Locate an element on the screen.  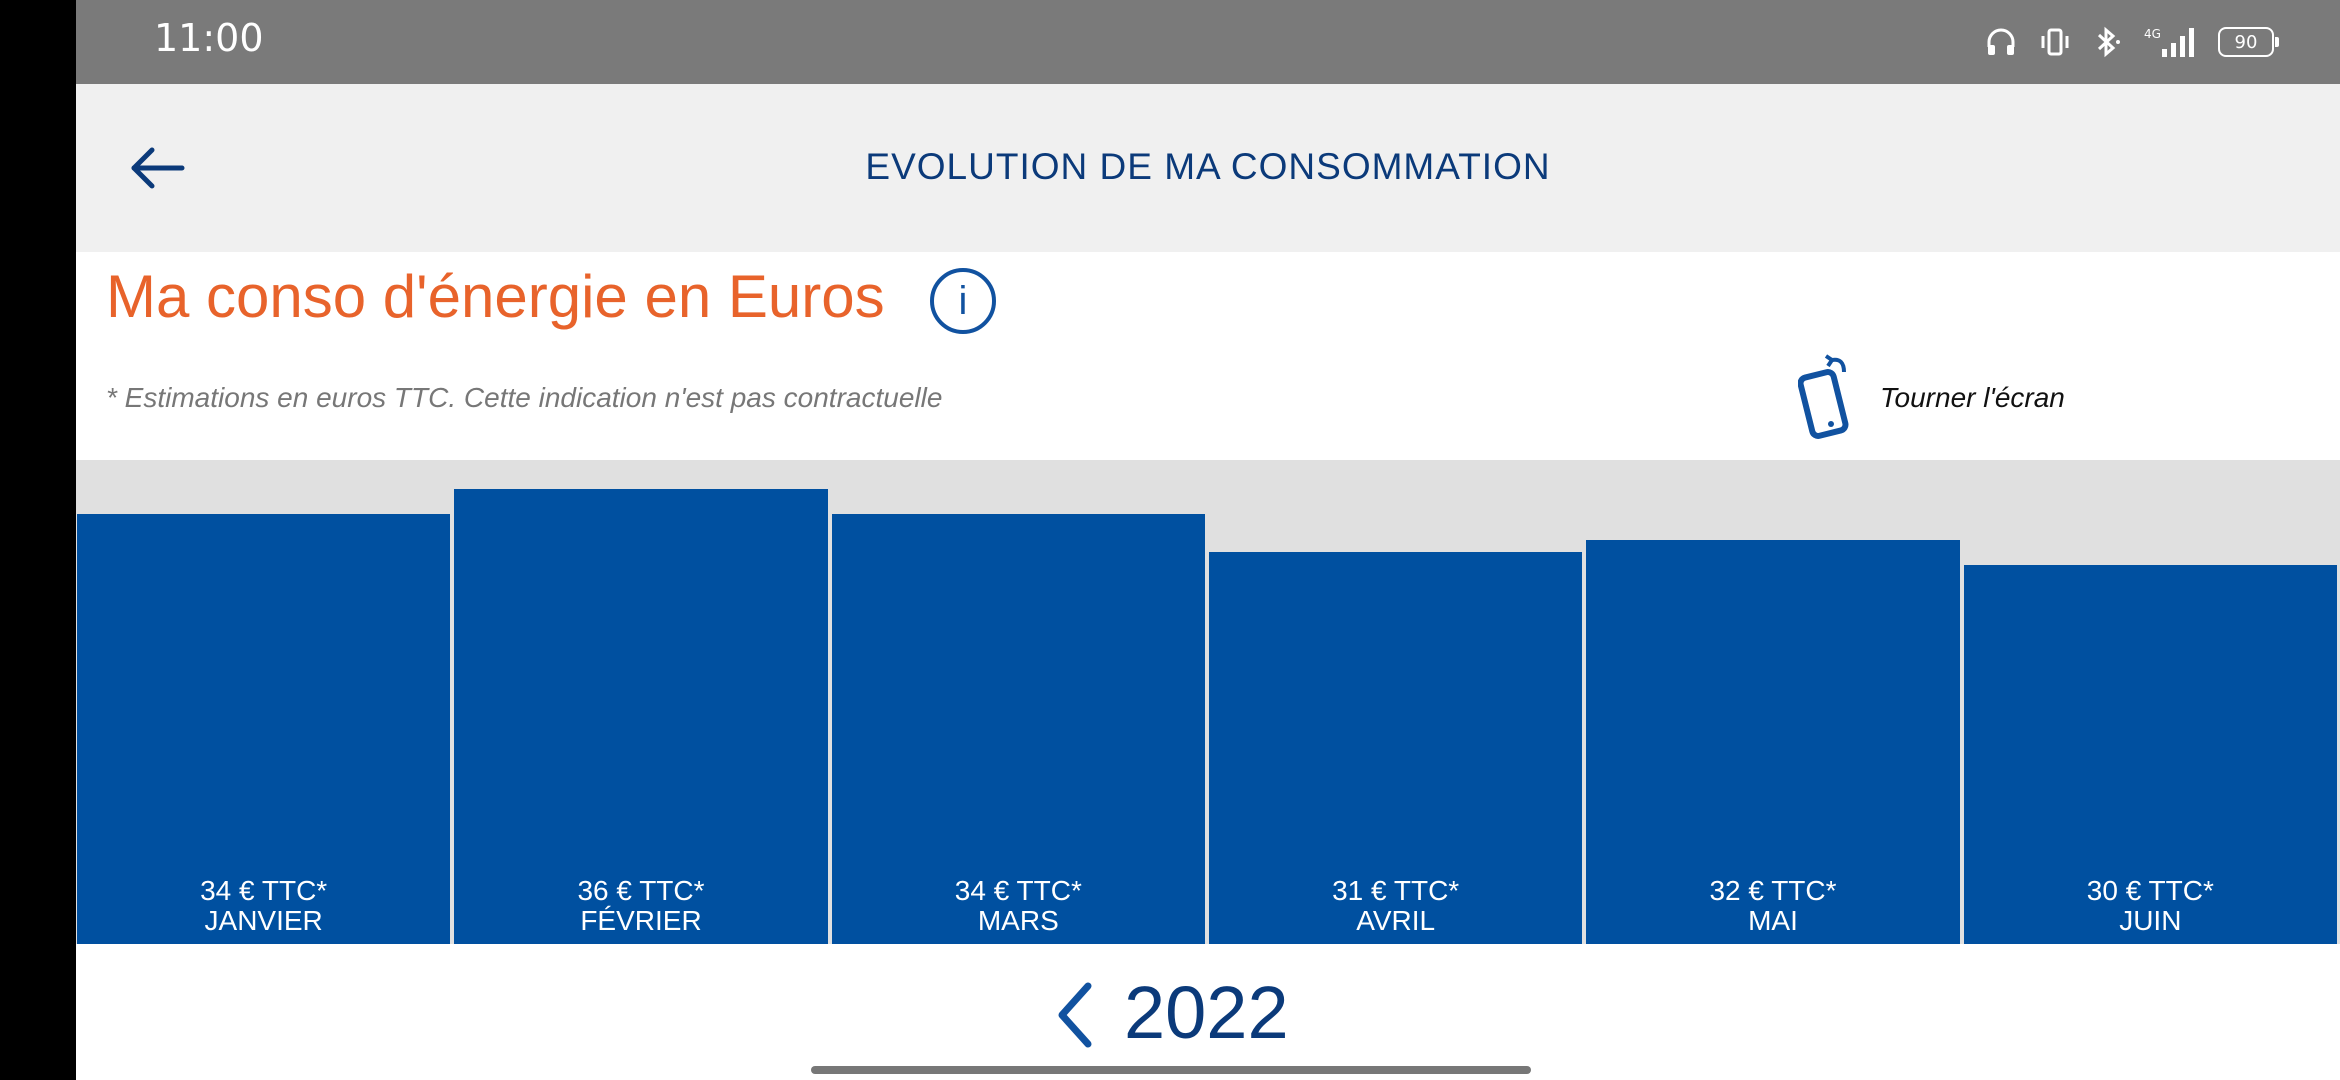
svg-text: 4G is located at coordinates (2152, 34).